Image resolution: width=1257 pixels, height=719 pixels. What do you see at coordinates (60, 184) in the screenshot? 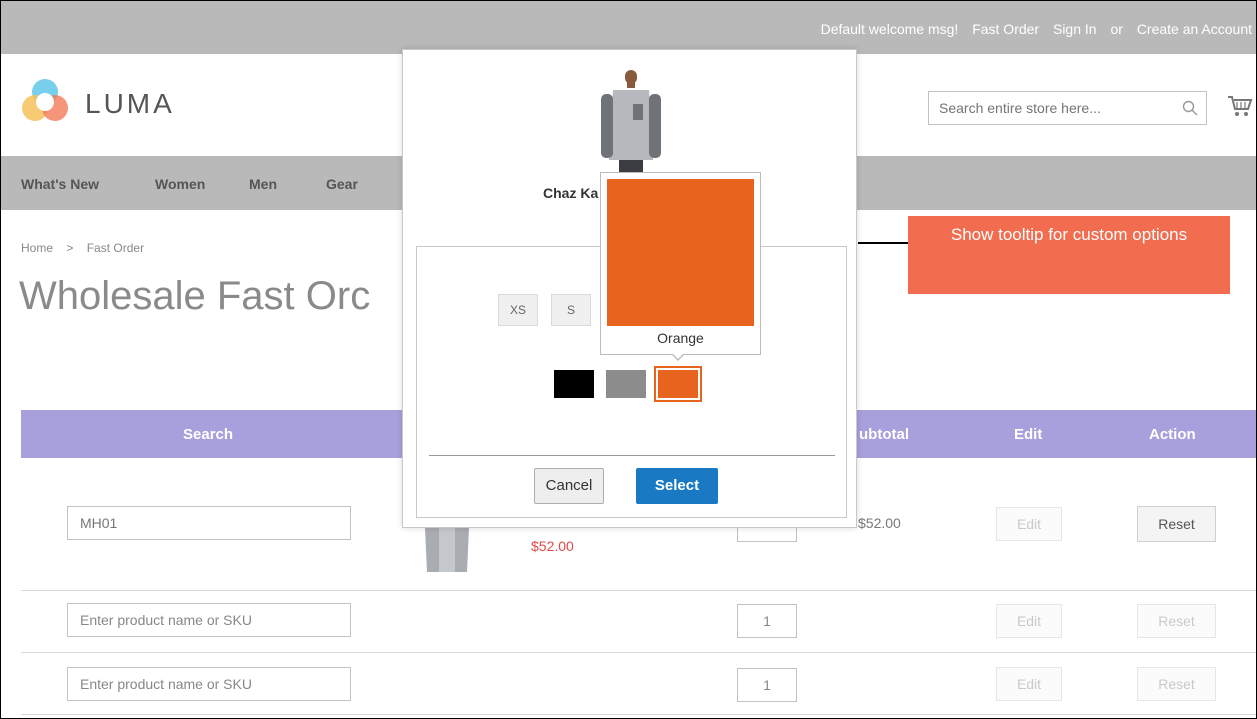
I see `nav-item-whats-new: What's New` at bounding box center [60, 184].